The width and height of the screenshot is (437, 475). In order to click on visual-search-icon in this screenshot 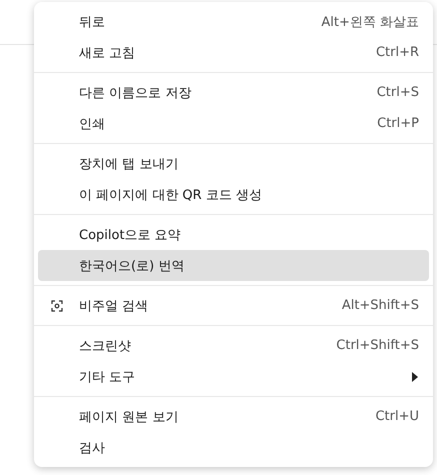, I will do `click(57, 306)`.